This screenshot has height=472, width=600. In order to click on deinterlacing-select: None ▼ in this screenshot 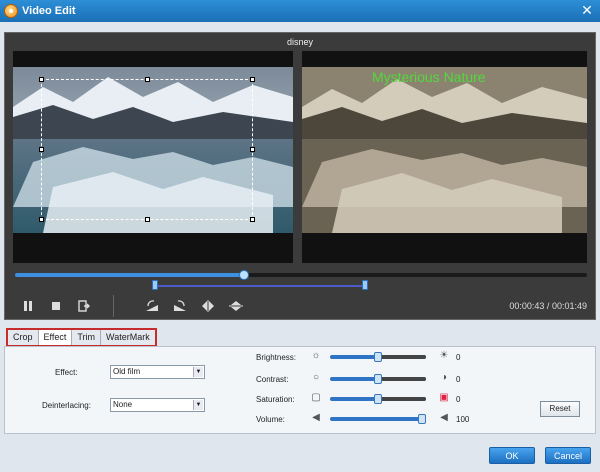, I will do `click(157, 405)`.